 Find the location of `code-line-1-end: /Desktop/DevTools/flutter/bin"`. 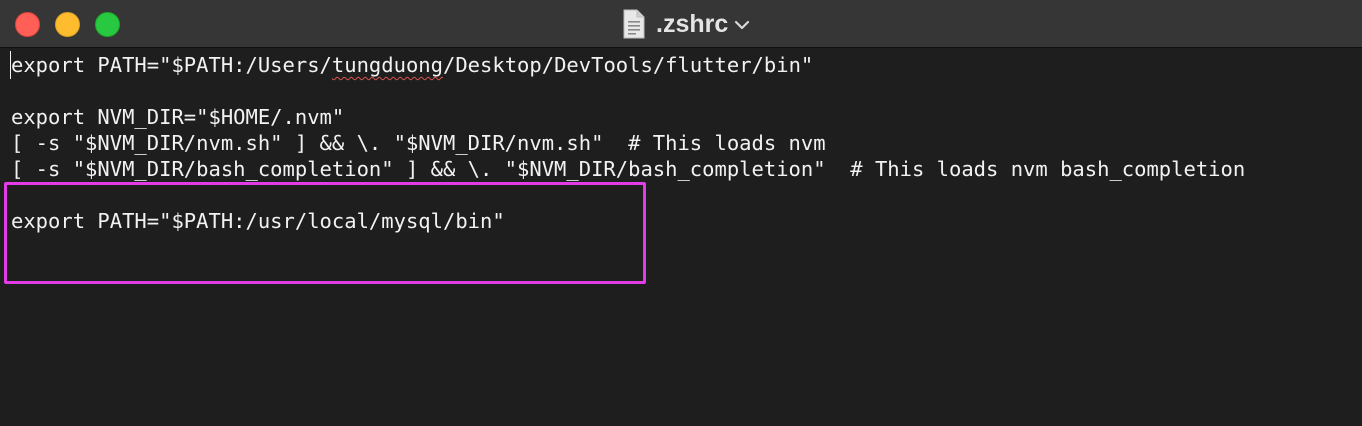

code-line-1-end: /Desktop/DevTools/flutter/bin" is located at coordinates (628, 65).